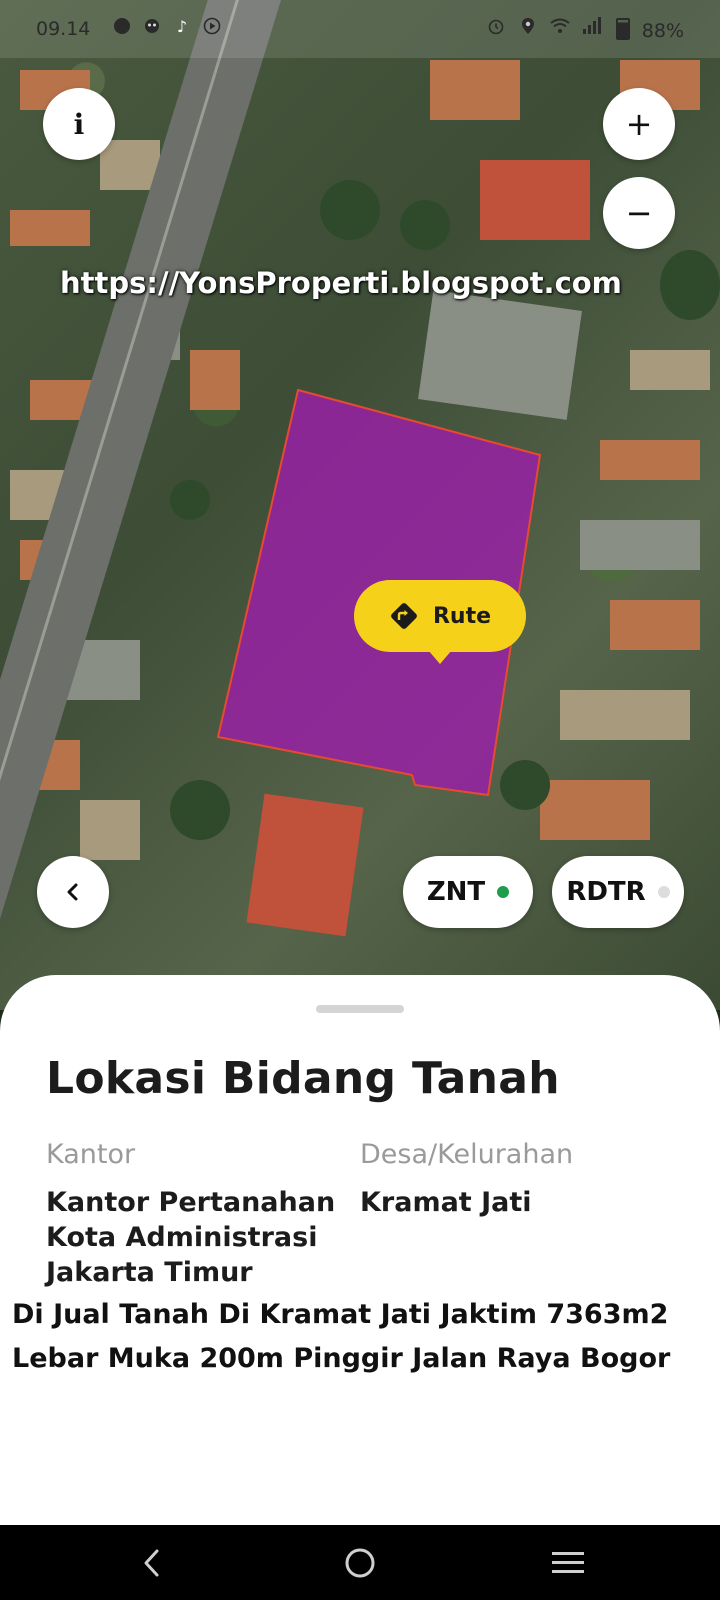 This screenshot has width=720, height=1600. Describe the element at coordinates (528, 26) in the screenshot. I see `location-icon` at that location.